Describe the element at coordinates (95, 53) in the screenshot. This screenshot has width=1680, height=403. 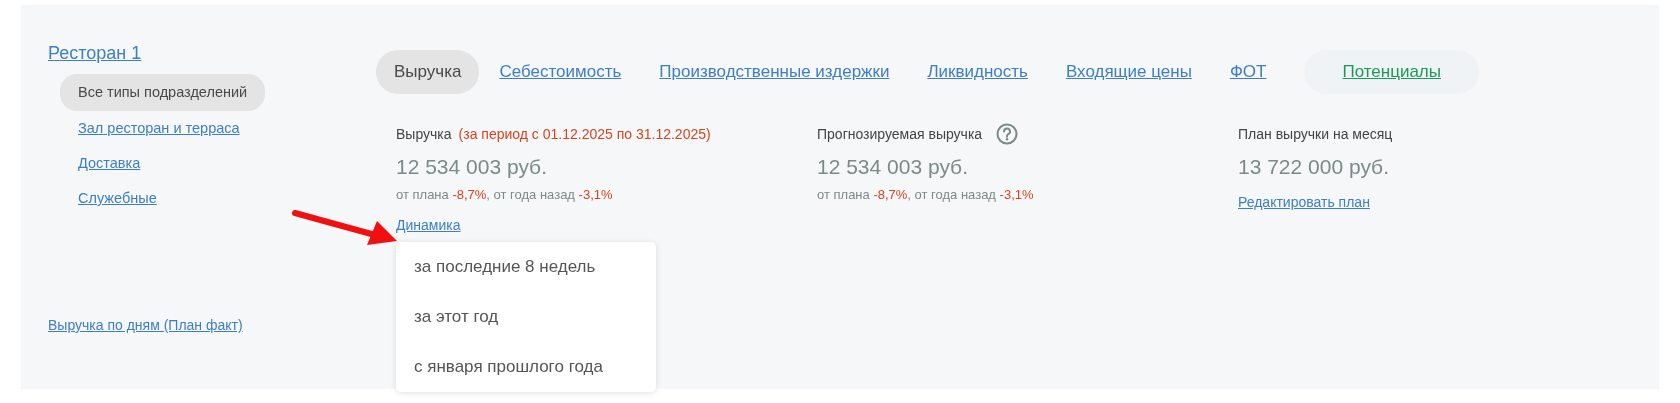
I see `restaurant-link: Ресторан 1` at that location.